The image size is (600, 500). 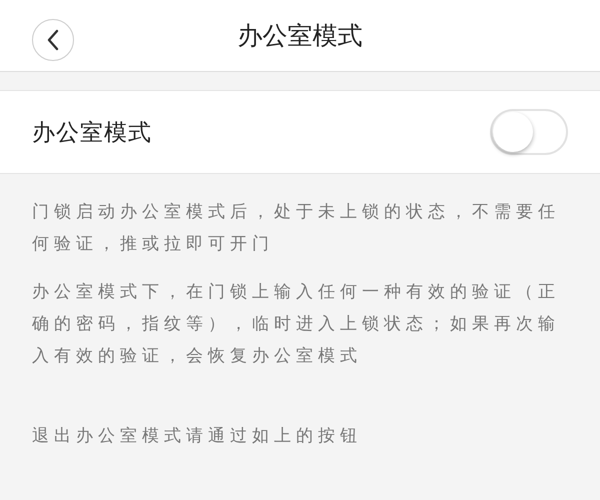 What do you see at coordinates (529, 132) in the screenshot?
I see `toggle-switch` at bounding box center [529, 132].